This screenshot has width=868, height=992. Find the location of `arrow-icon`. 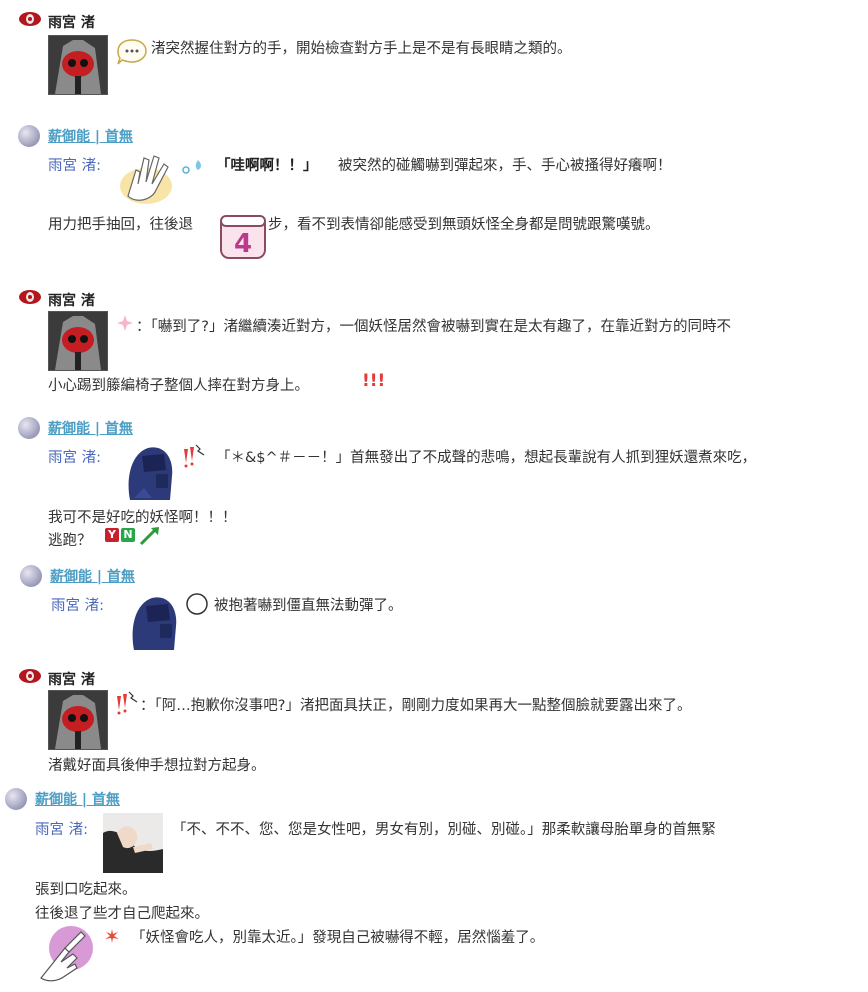

arrow-icon is located at coordinates (150, 538).